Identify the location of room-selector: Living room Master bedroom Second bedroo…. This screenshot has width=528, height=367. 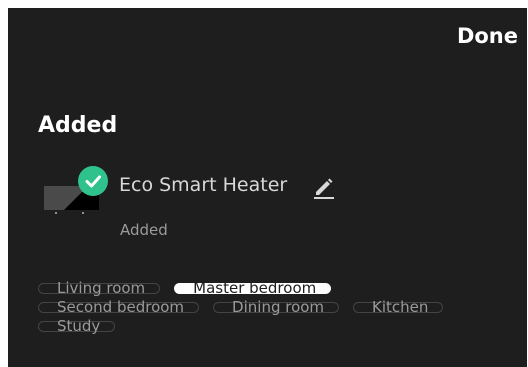
(273, 306).